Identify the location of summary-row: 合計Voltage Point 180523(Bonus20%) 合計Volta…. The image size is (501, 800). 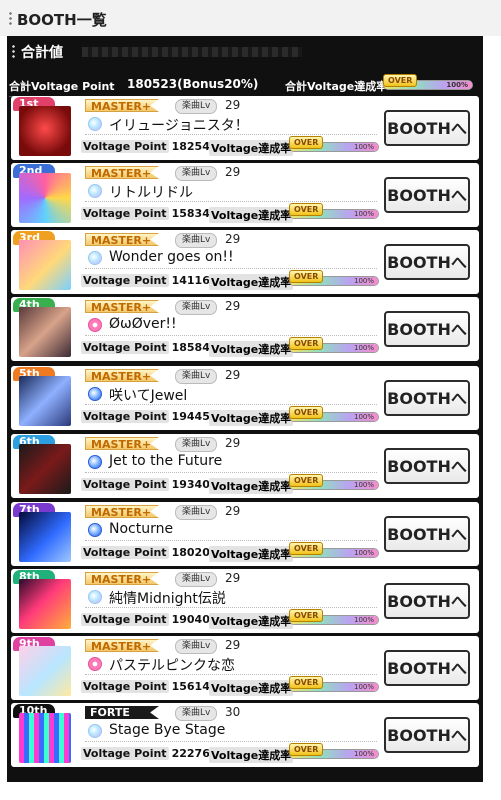
(245, 84).